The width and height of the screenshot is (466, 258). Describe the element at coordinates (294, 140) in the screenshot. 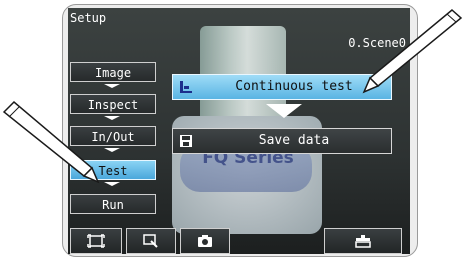

I see `save-data-label: Save data` at that location.